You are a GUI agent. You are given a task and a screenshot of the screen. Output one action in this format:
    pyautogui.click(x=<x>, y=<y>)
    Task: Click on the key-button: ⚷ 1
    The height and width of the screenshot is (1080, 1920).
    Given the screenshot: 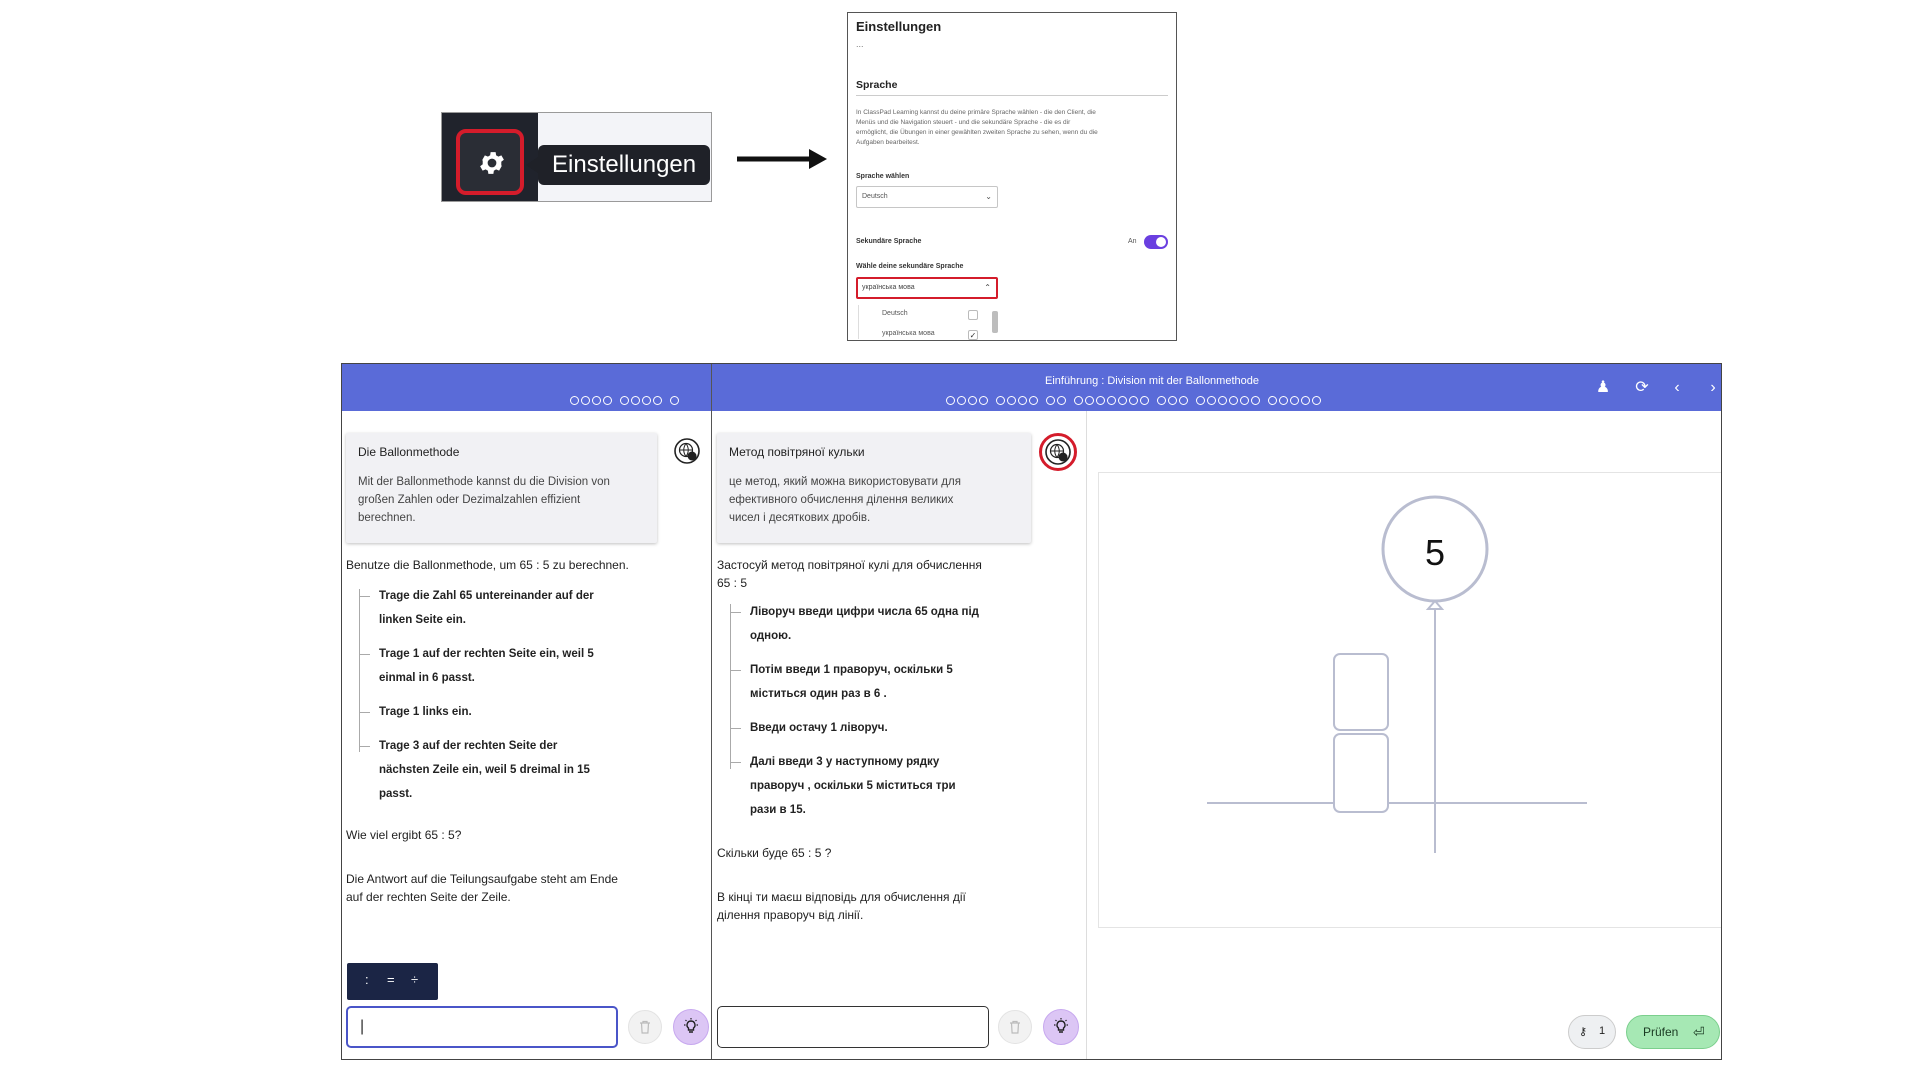 What is the action you would take?
    pyautogui.click(x=1592, y=1032)
    